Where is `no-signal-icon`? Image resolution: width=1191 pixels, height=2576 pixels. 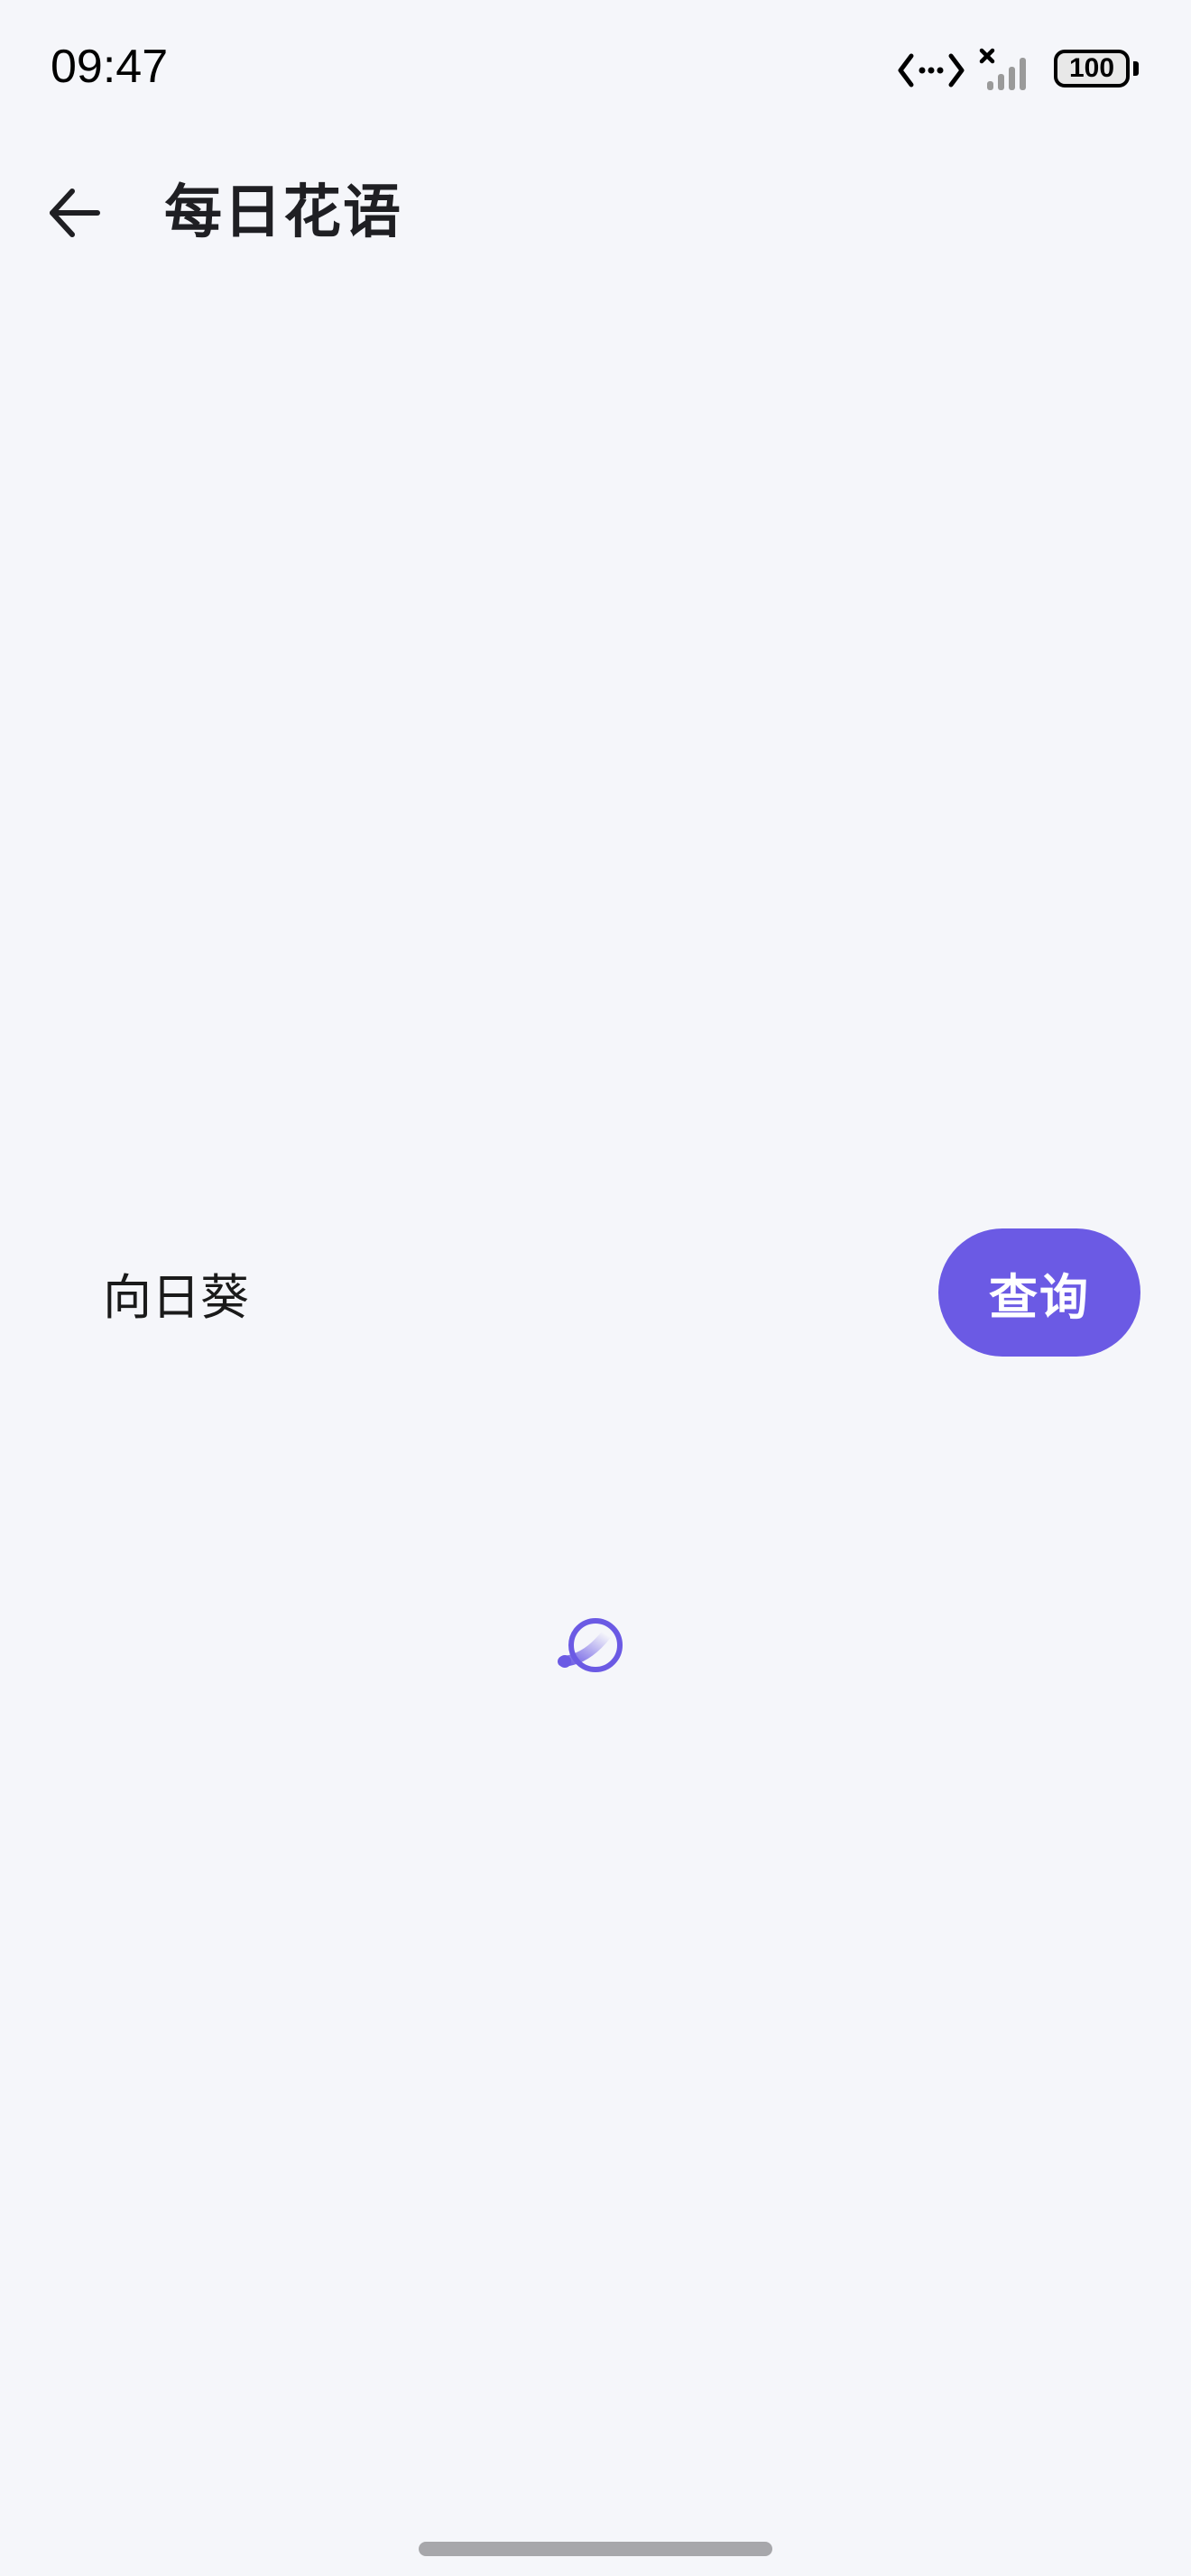
no-signal-icon is located at coordinates (1002, 69).